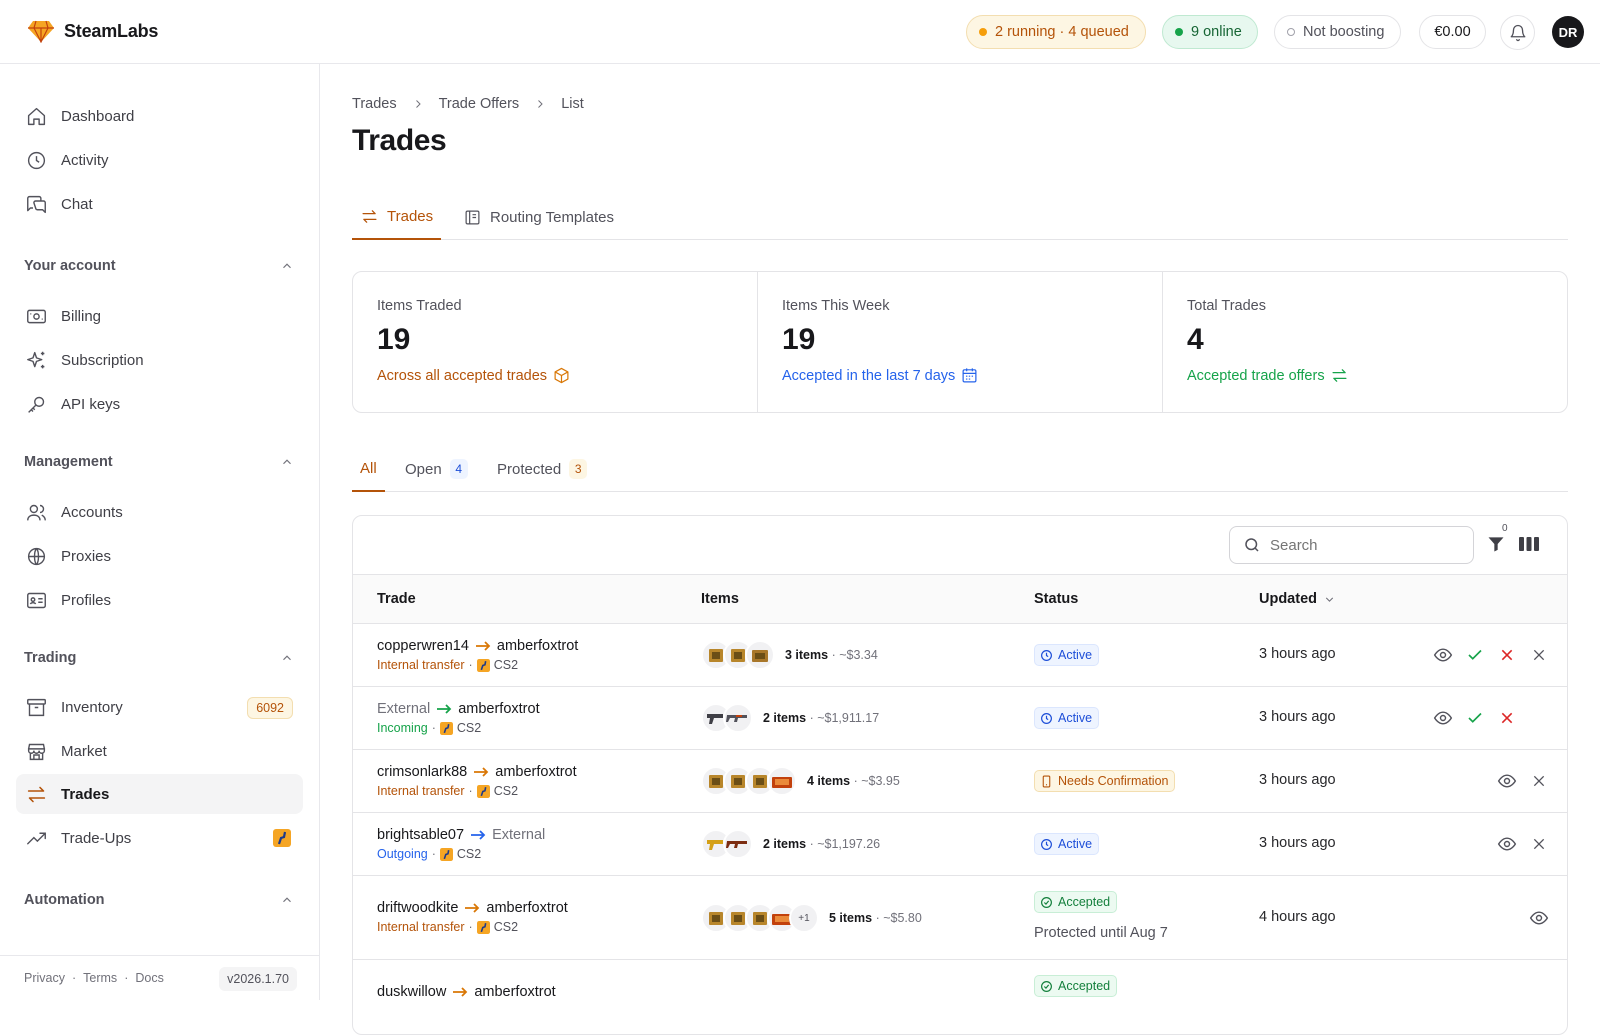  What do you see at coordinates (1056, 599) in the screenshot?
I see `column-header-status: Status` at bounding box center [1056, 599].